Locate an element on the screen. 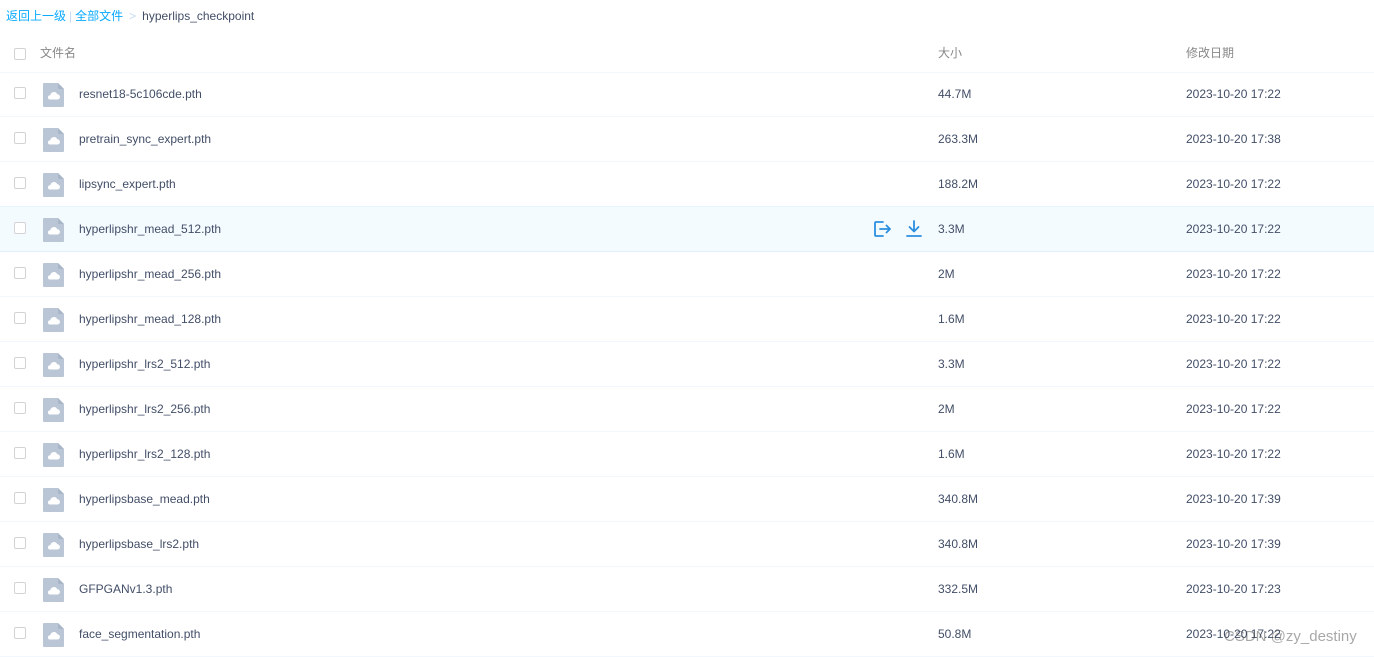  file-row: GFPGANv1.3.pth 332.5M 2023-10-20 17:23 is located at coordinates (687, 589).